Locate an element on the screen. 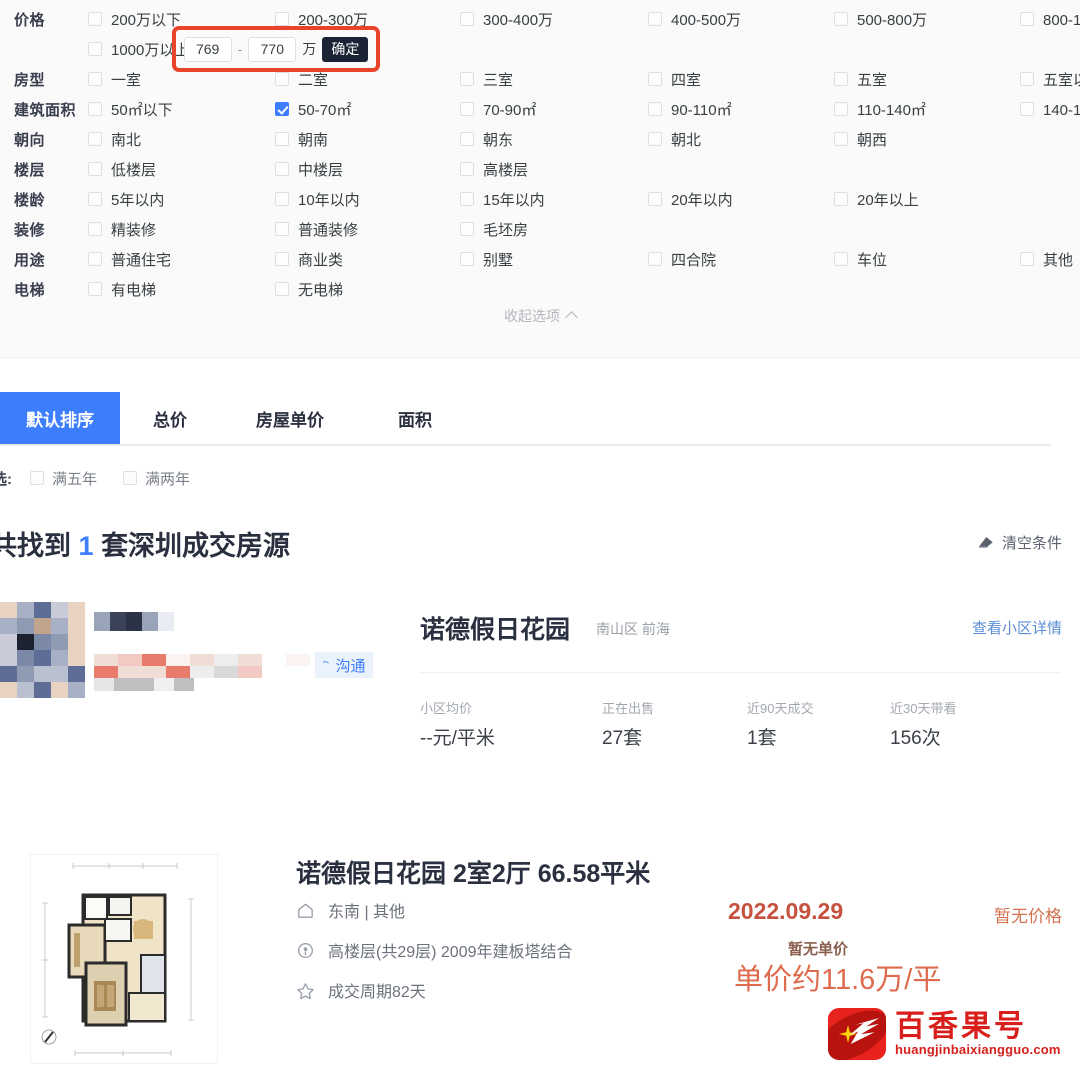 The image size is (1080, 1067). sort-tab: 总价 is located at coordinates (170, 418).